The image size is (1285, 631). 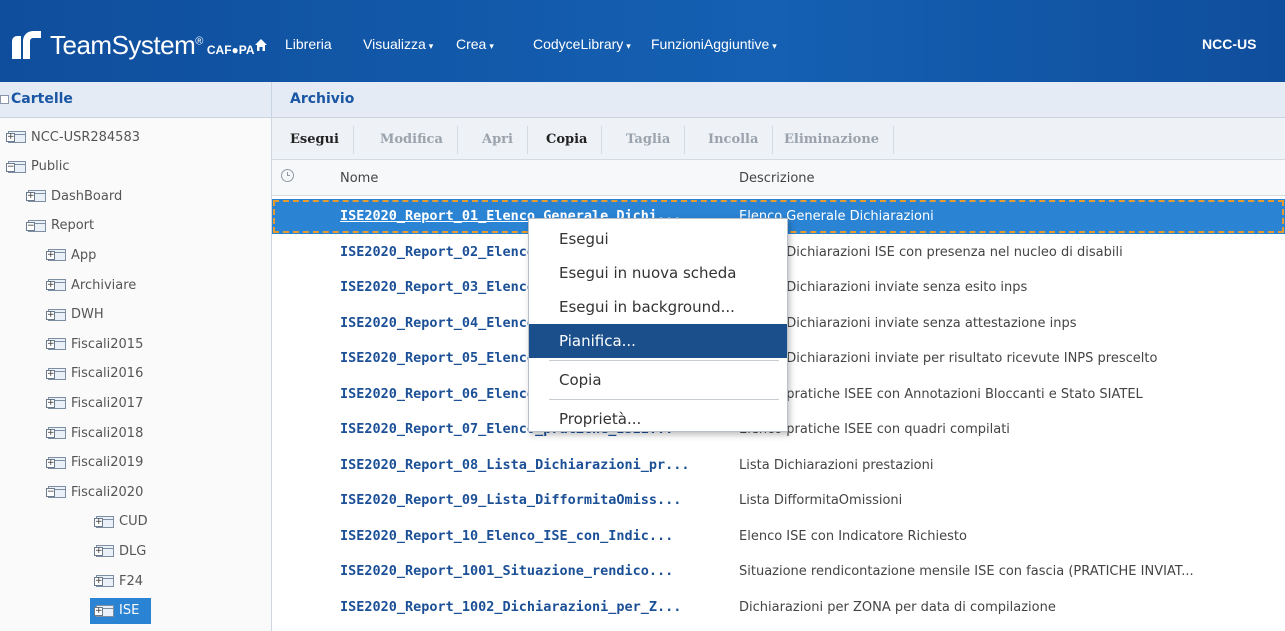 I want to click on tree-node-dwh: + DWH, so click(x=81, y=315).